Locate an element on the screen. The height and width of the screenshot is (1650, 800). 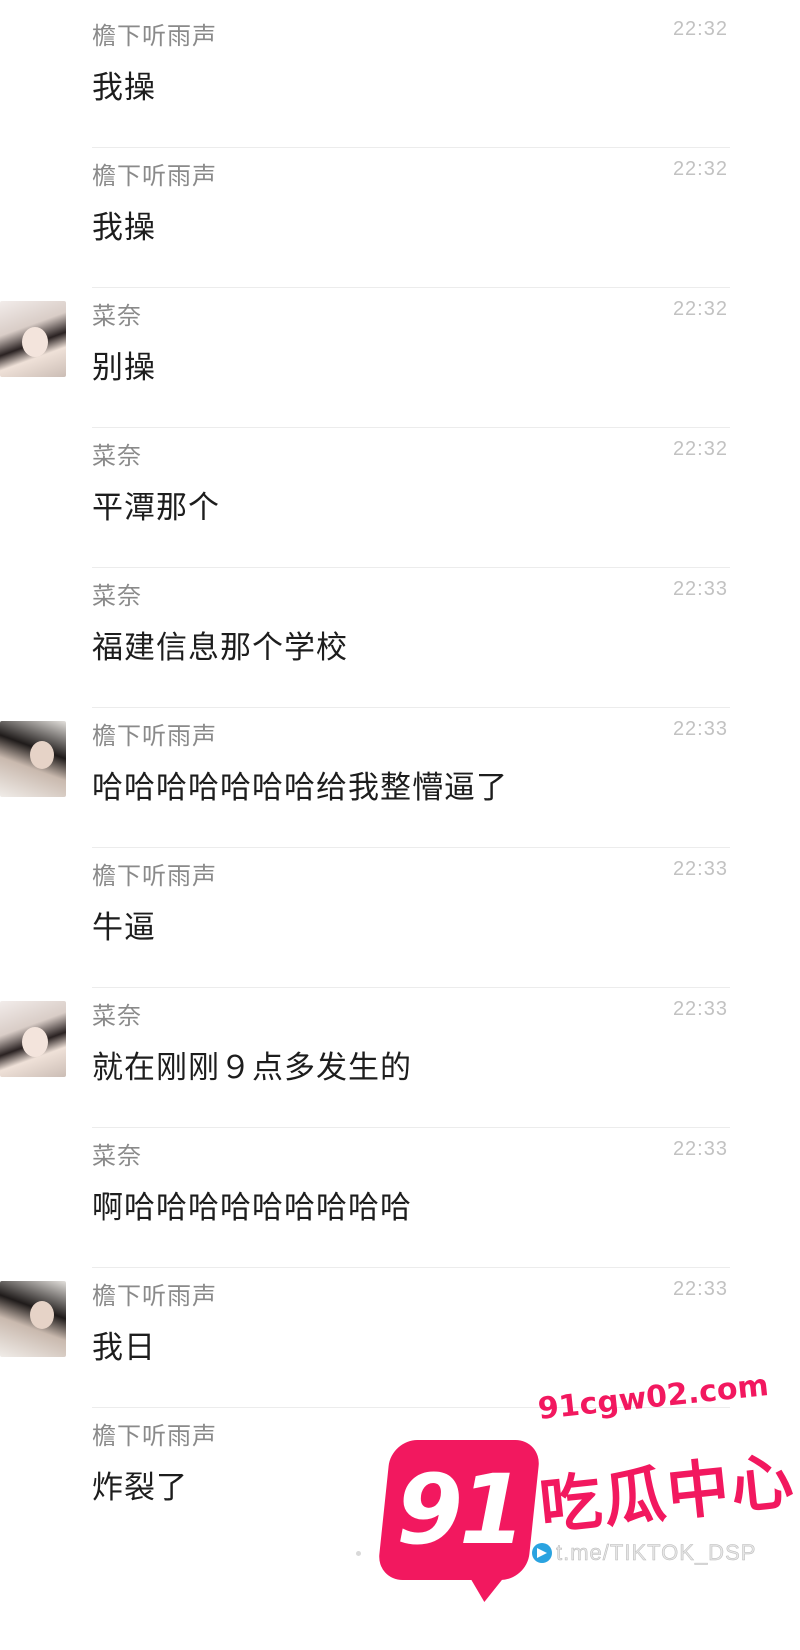
message-text: 我日 is located at coordinates (124, 1348).